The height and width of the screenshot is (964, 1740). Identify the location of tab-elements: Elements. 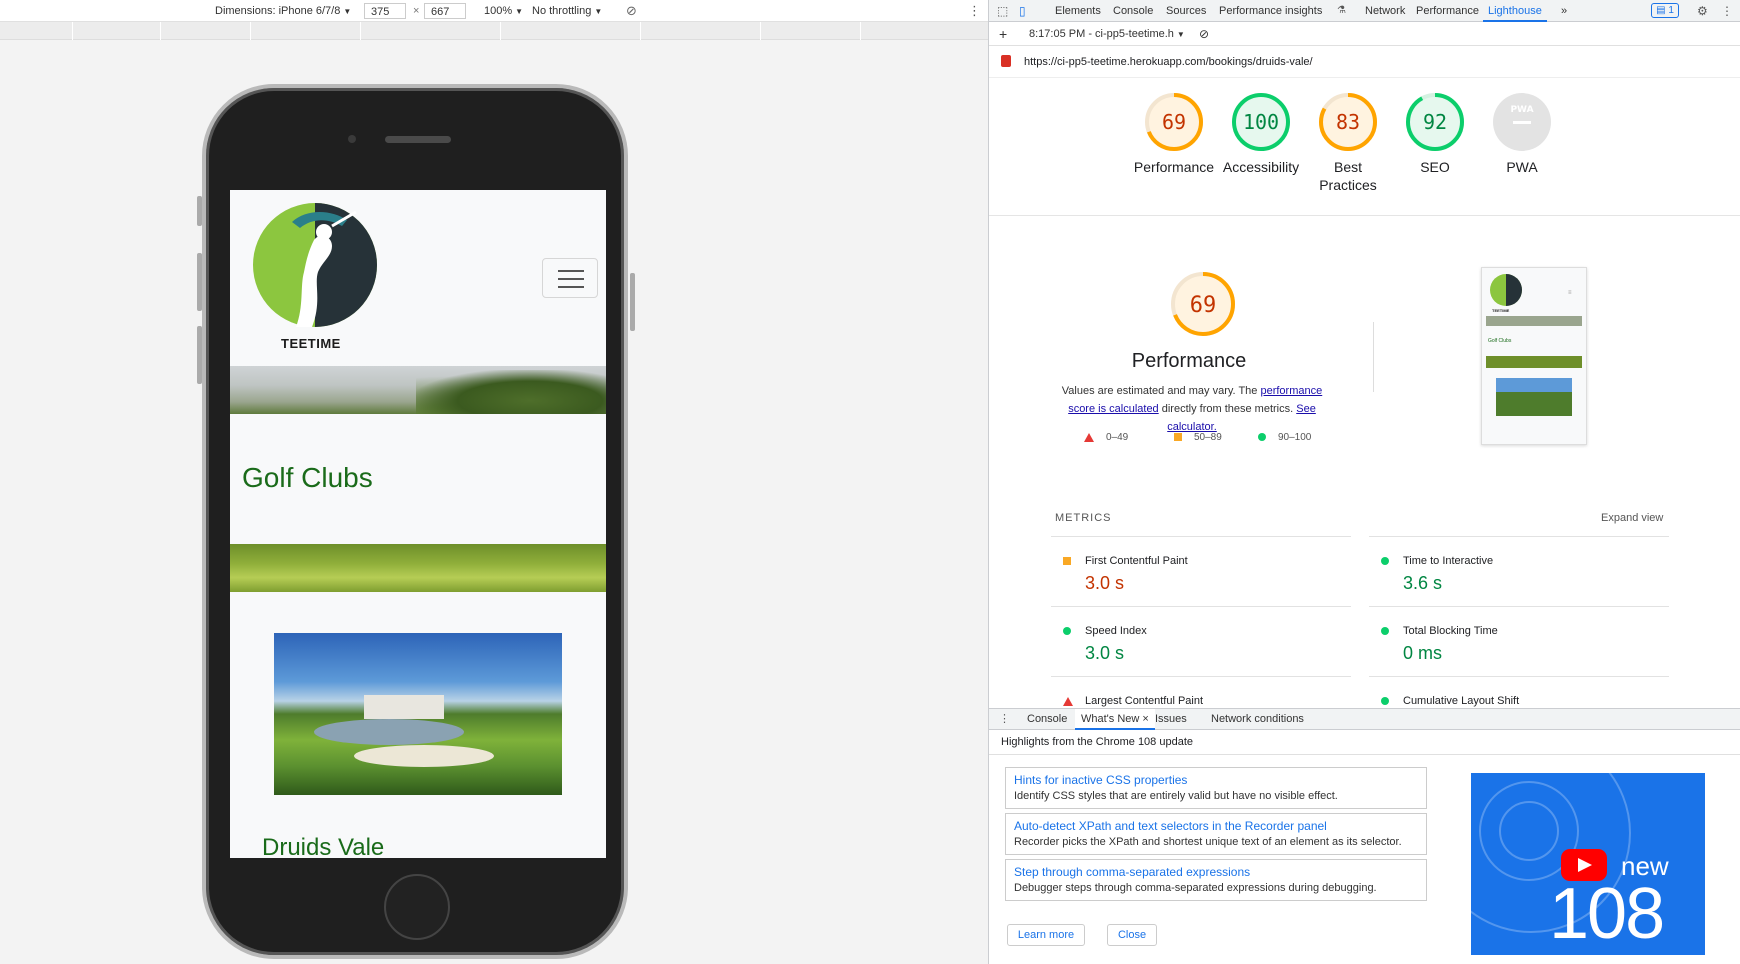
(1078, 11).